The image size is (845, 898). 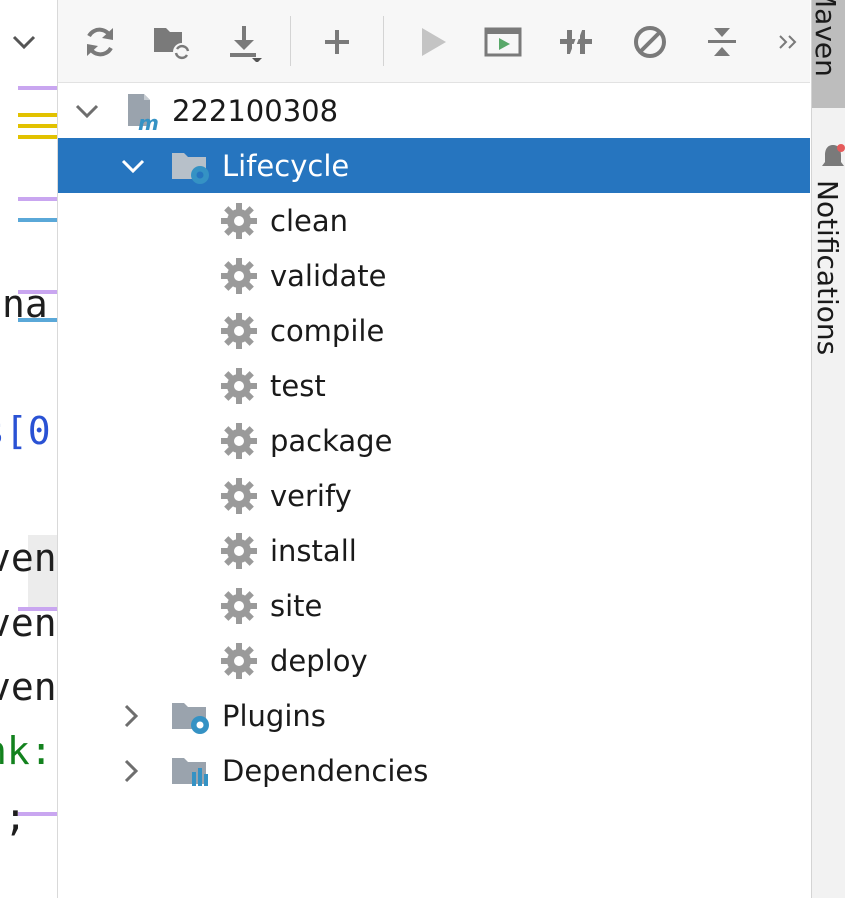 What do you see at coordinates (296, 605) in the screenshot?
I see `goal-label: site` at bounding box center [296, 605].